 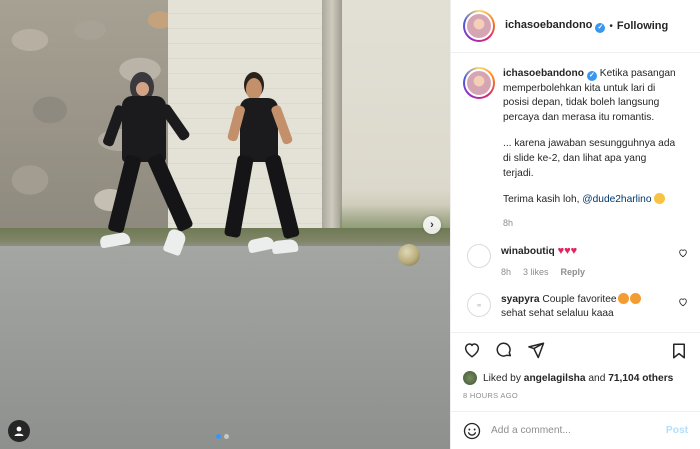 What do you see at coordinates (677, 430) in the screenshot?
I see `post-comment-button: Post` at bounding box center [677, 430].